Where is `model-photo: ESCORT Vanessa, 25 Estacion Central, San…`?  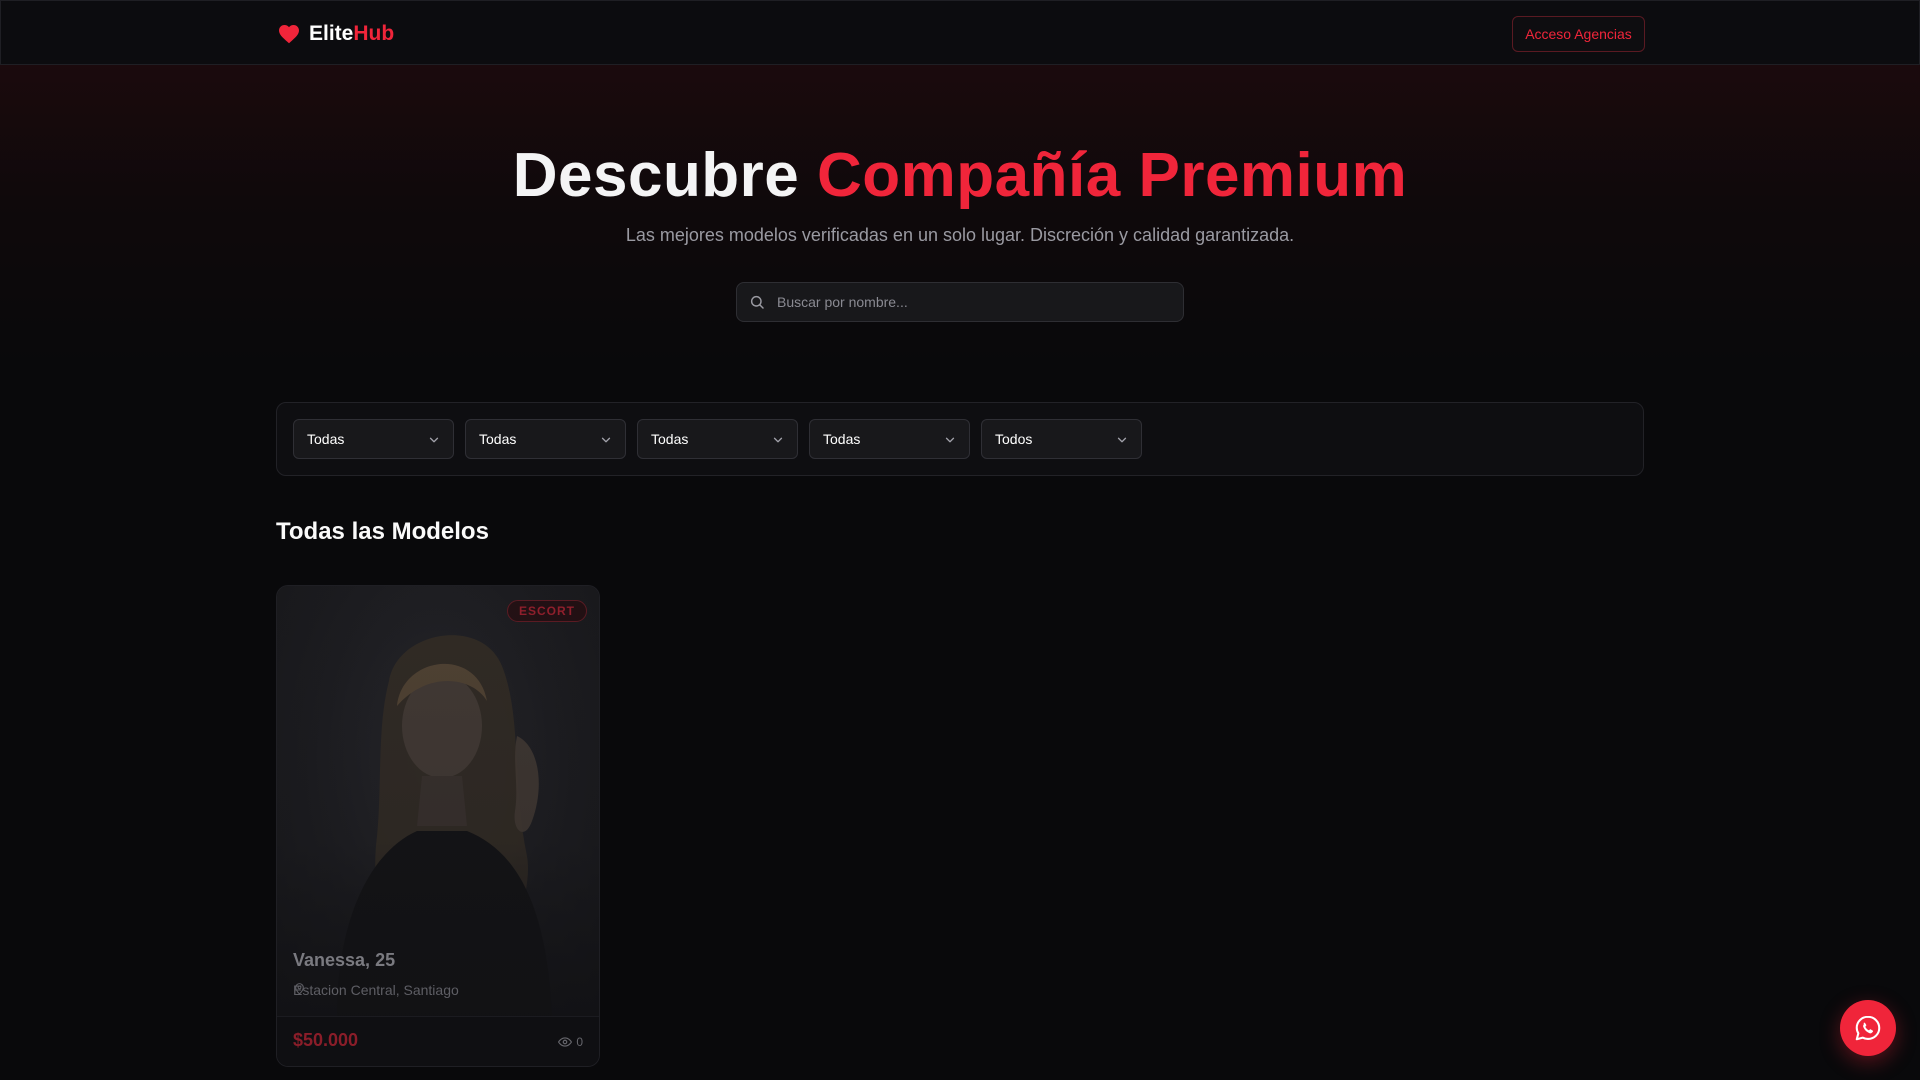
model-photo: ESCORT Vanessa, 25 Estacion Central, San… is located at coordinates (438, 801).